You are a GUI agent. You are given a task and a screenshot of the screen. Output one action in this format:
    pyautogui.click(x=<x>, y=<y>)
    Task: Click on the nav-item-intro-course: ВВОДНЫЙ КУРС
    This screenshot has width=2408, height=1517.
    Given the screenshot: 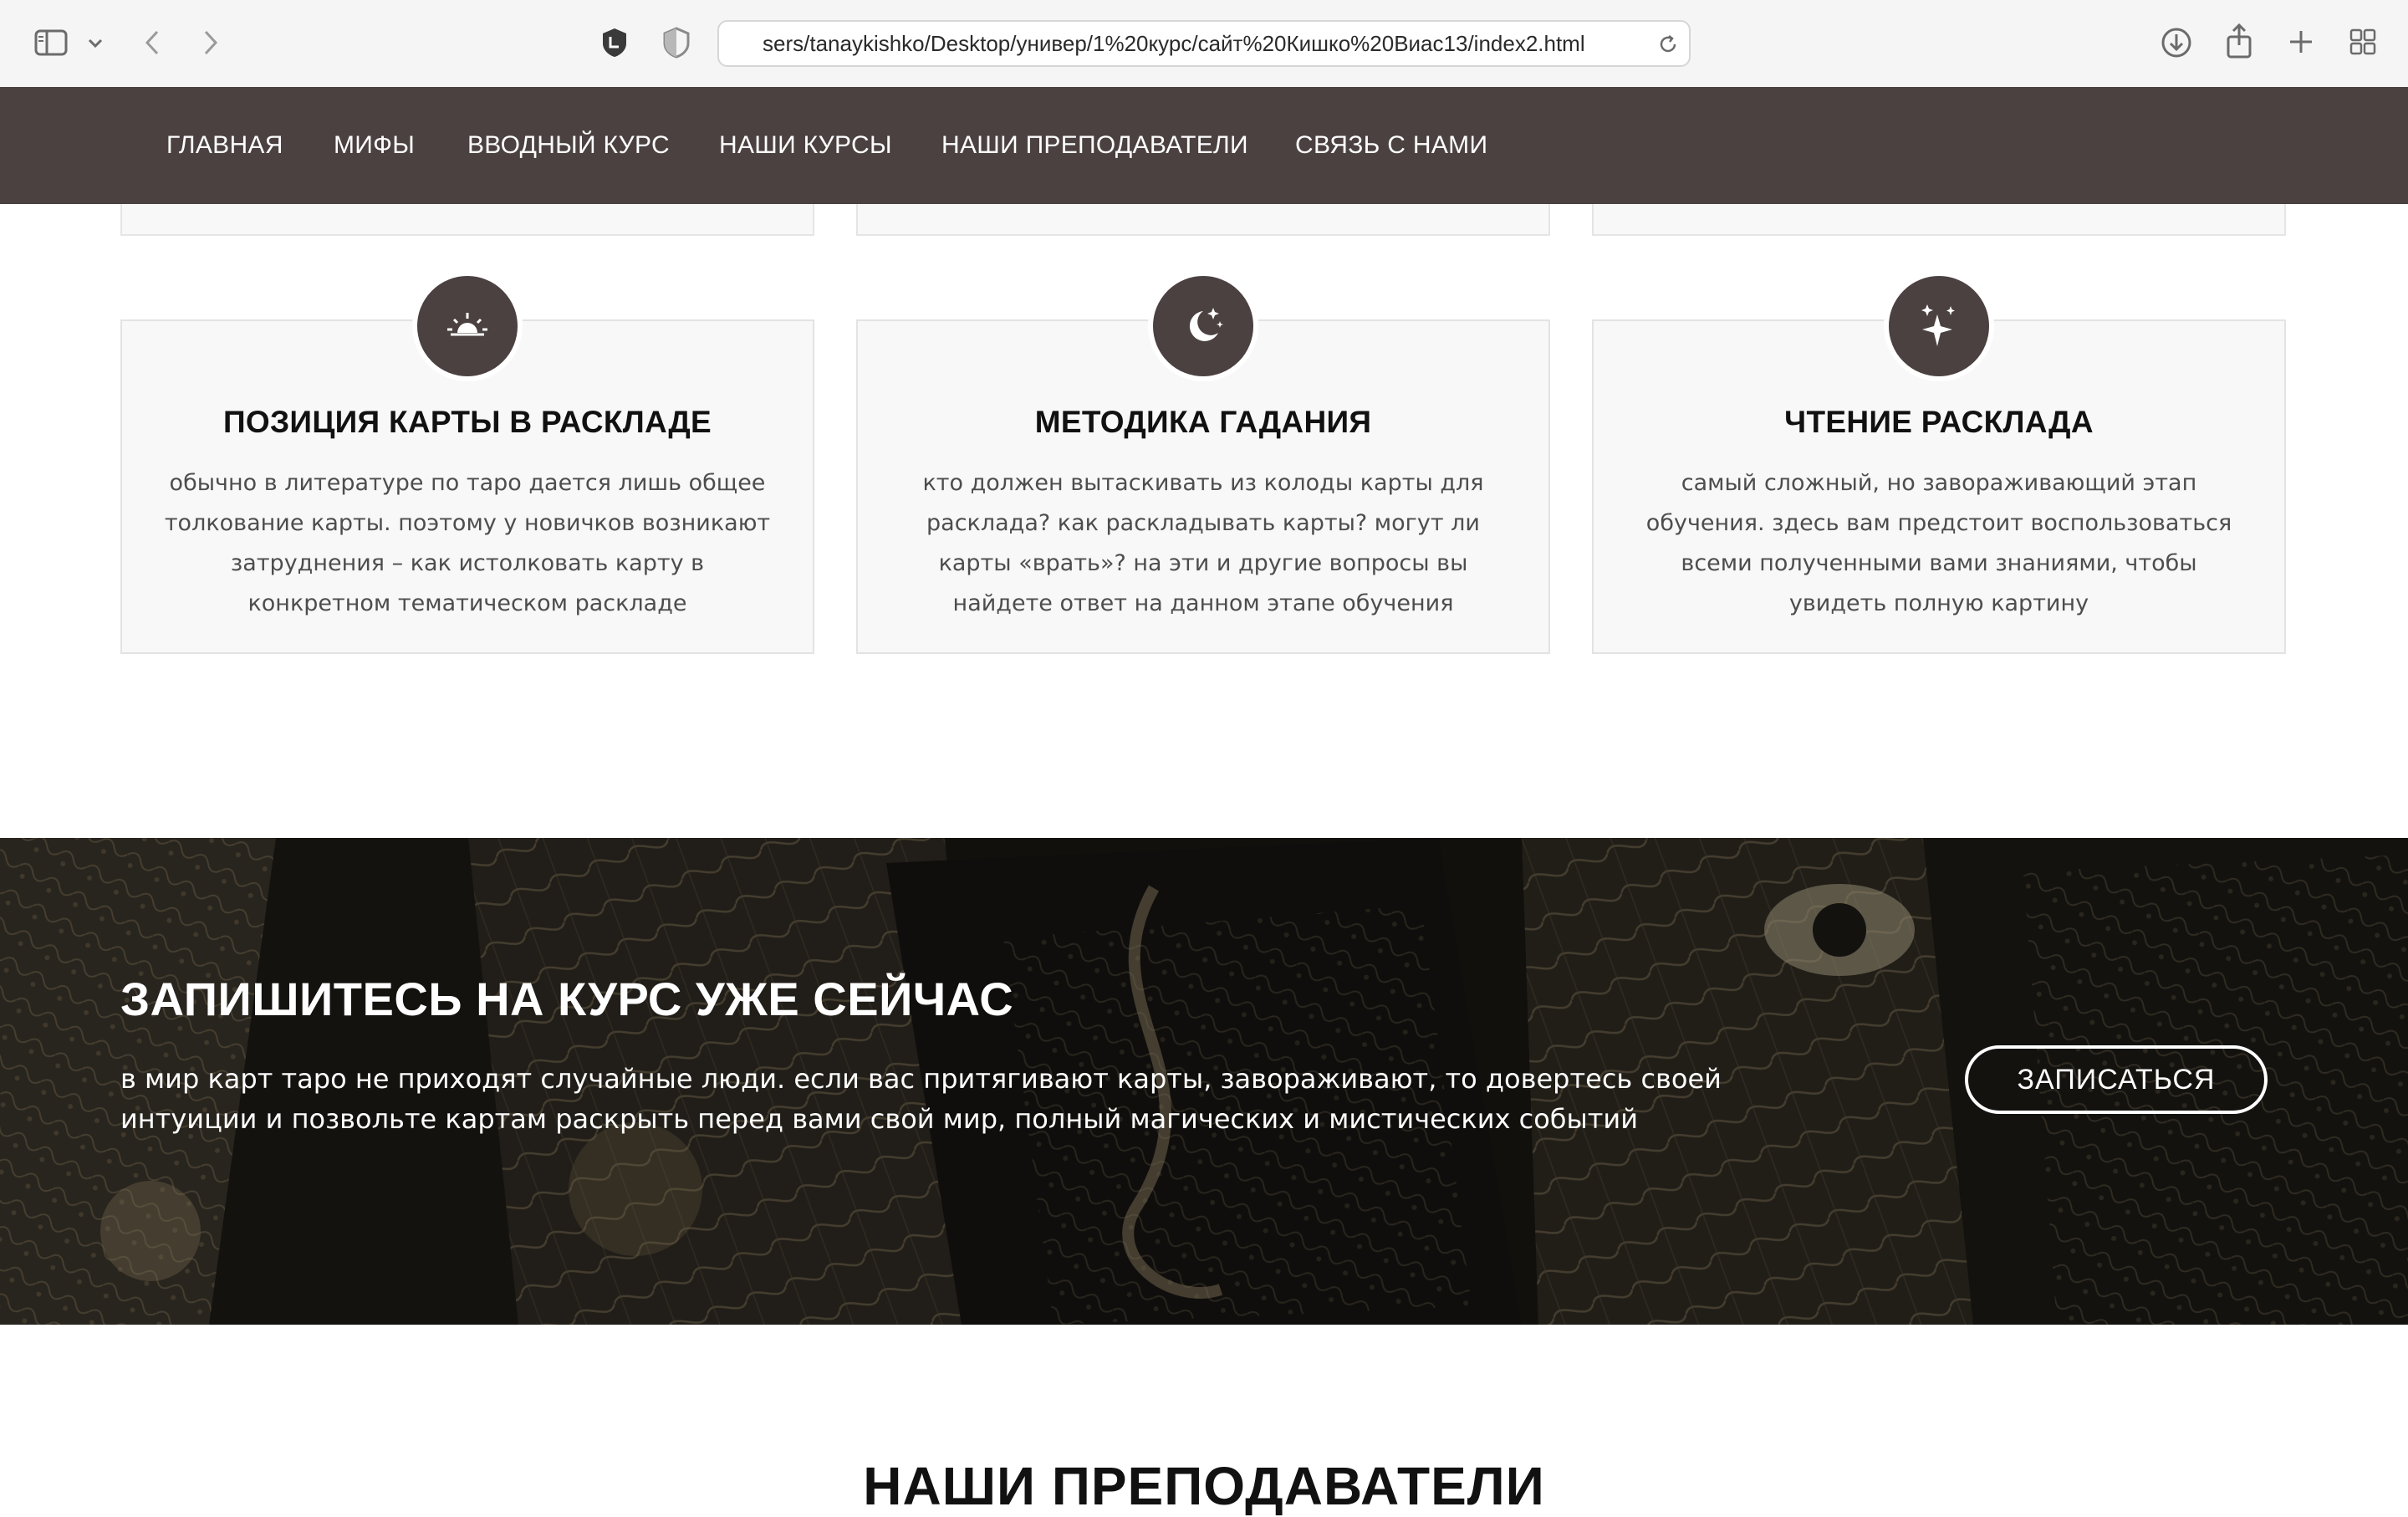 What is the action you would take?
    pyautogui.click(x=568, y=145)
    